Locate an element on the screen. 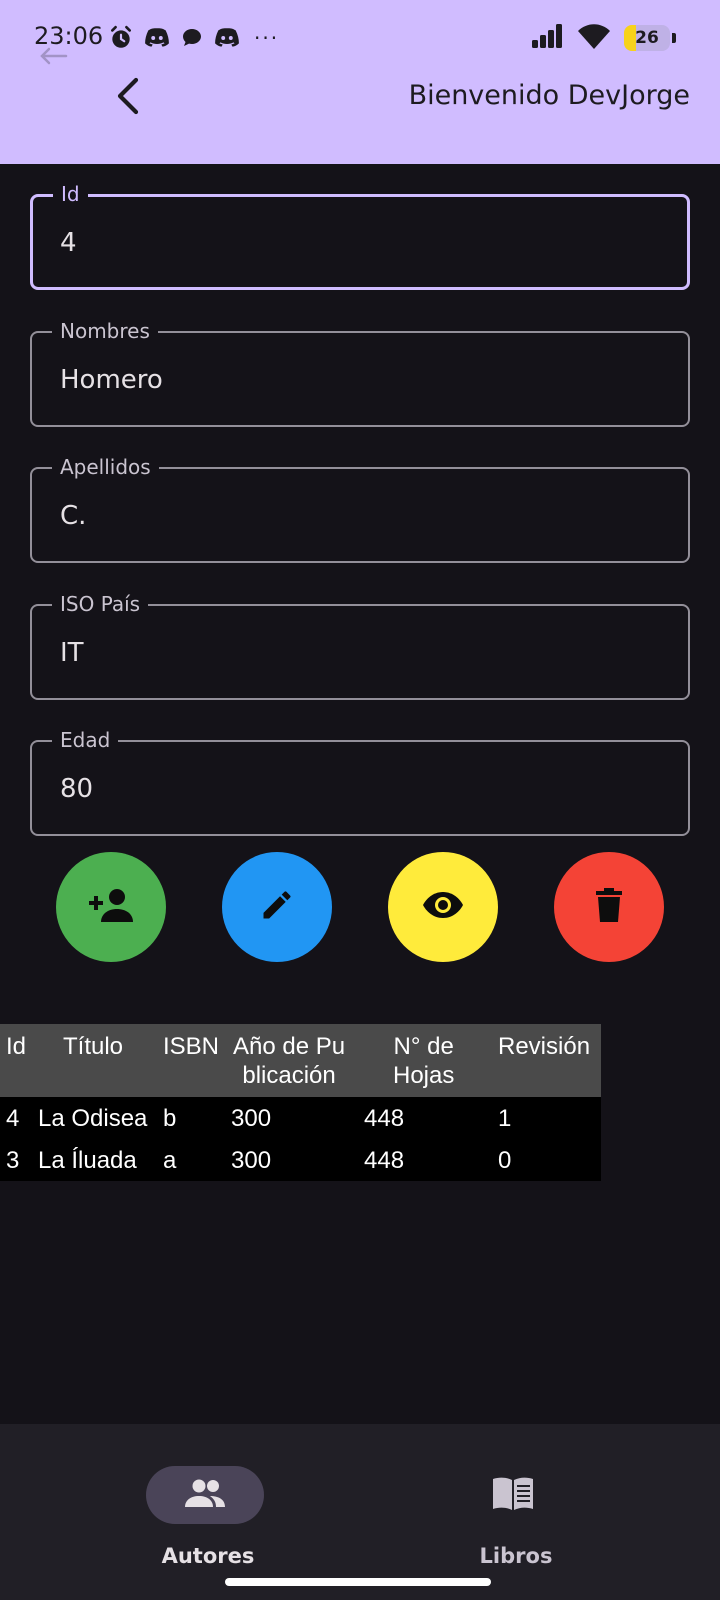  column-header-ano-publicacion: Año de Pu blicación is located at coordinates (289, 1061).